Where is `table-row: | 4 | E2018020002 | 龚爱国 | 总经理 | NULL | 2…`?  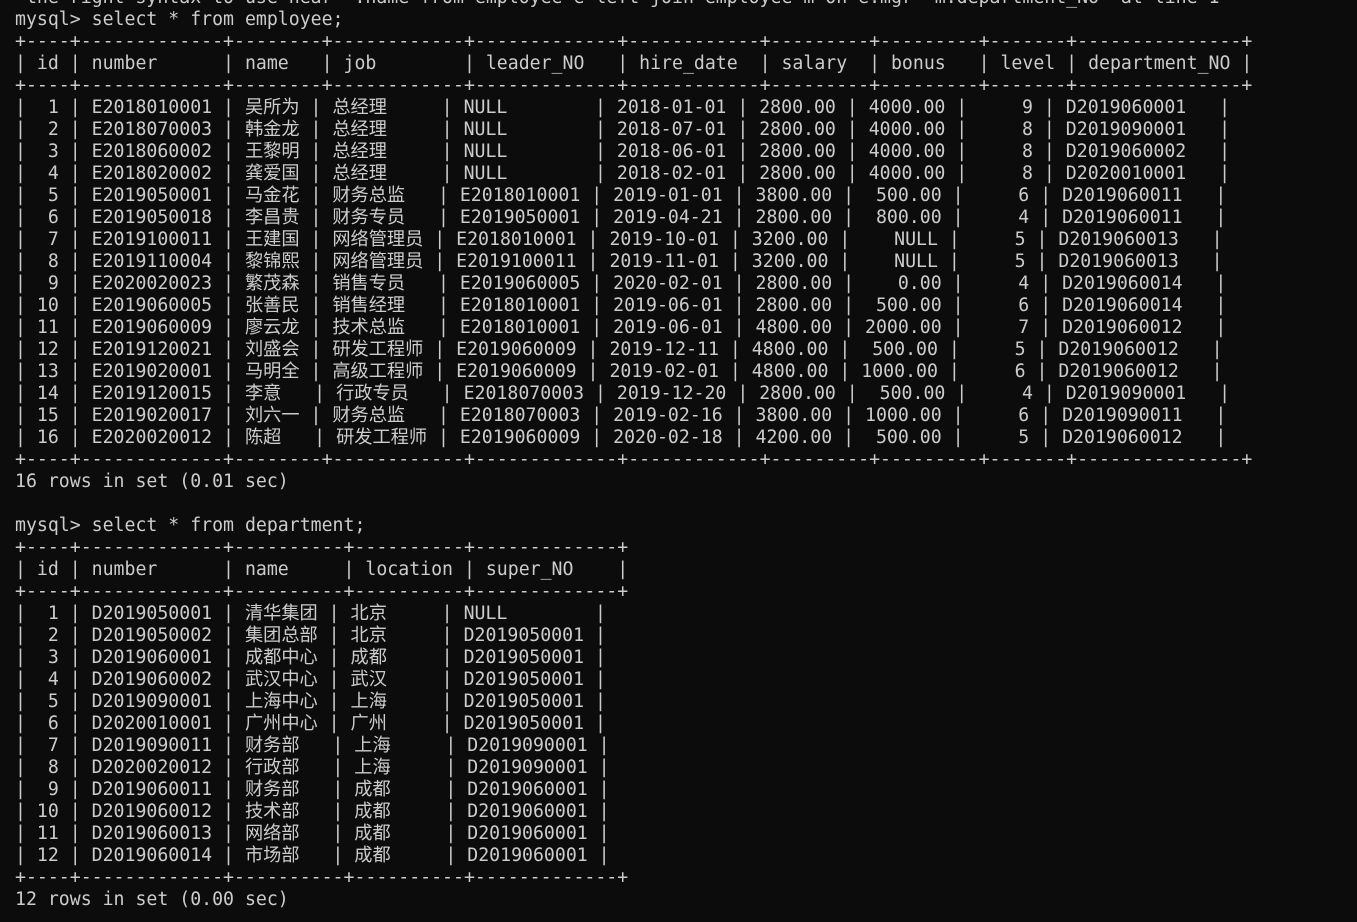
table-row: | 4 | E2018020002 | 龚爱国 | 总经理 | NULL | 2… is located at coordinates (623, 173).